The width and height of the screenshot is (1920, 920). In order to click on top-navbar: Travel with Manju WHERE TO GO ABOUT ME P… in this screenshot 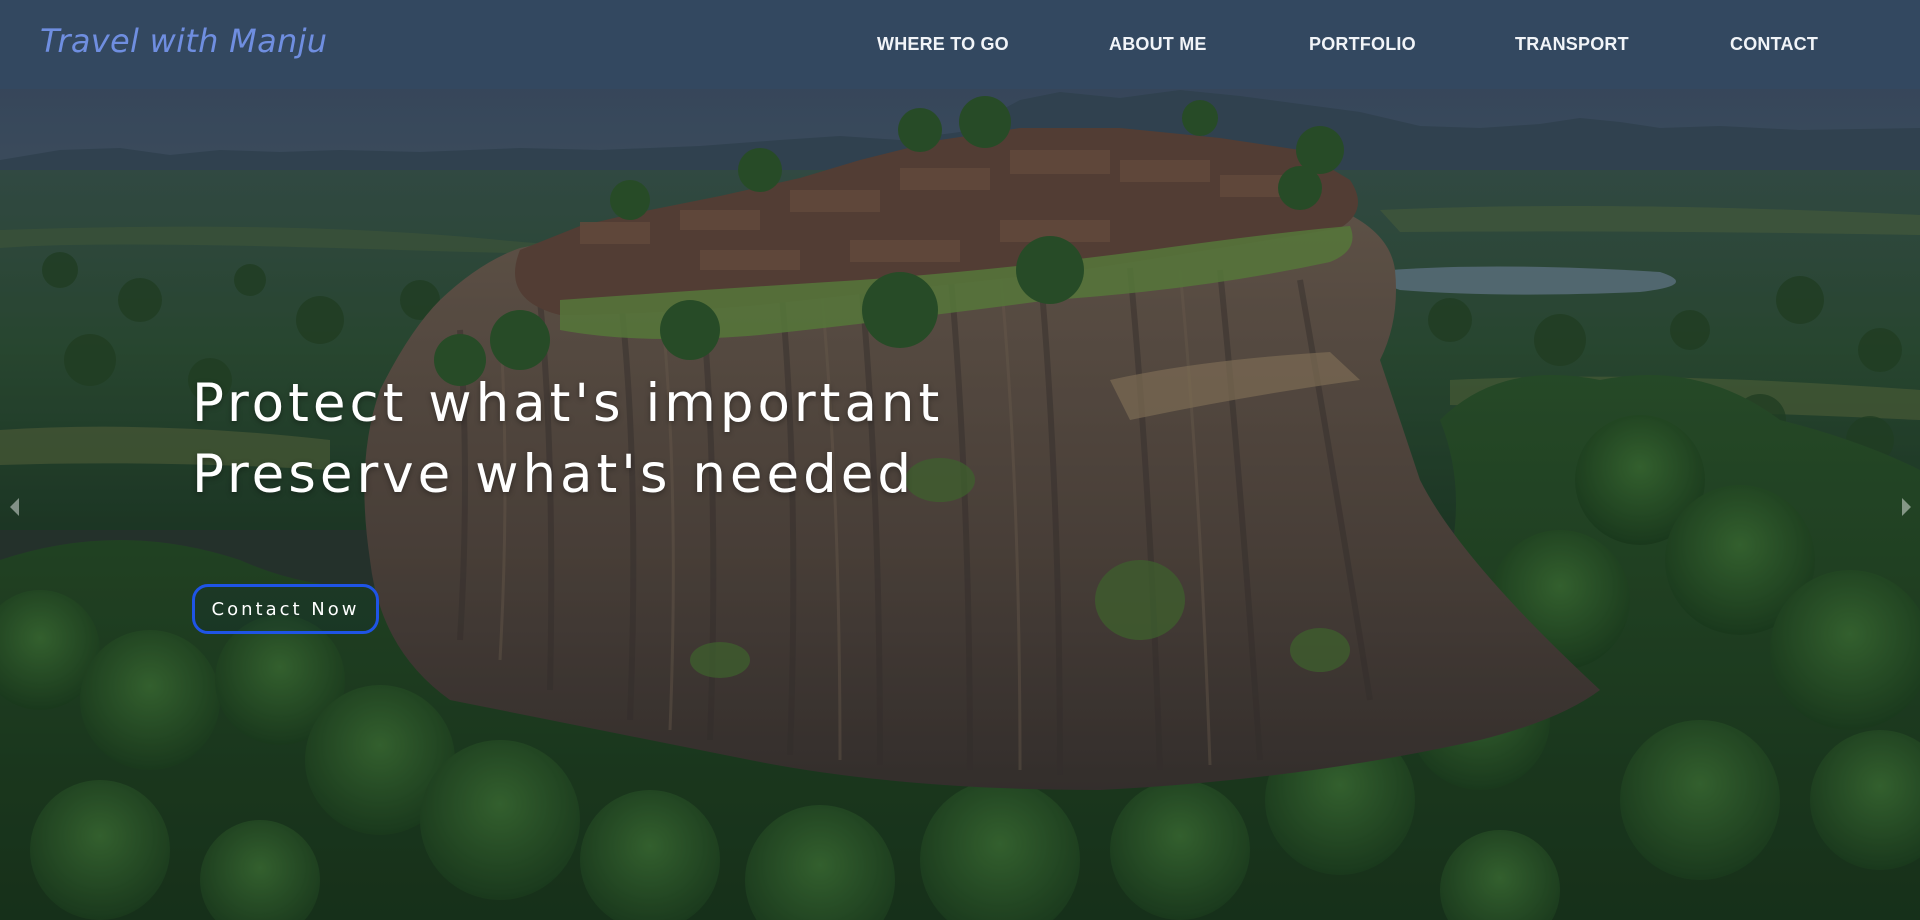, I will do `click(960, 44)`.